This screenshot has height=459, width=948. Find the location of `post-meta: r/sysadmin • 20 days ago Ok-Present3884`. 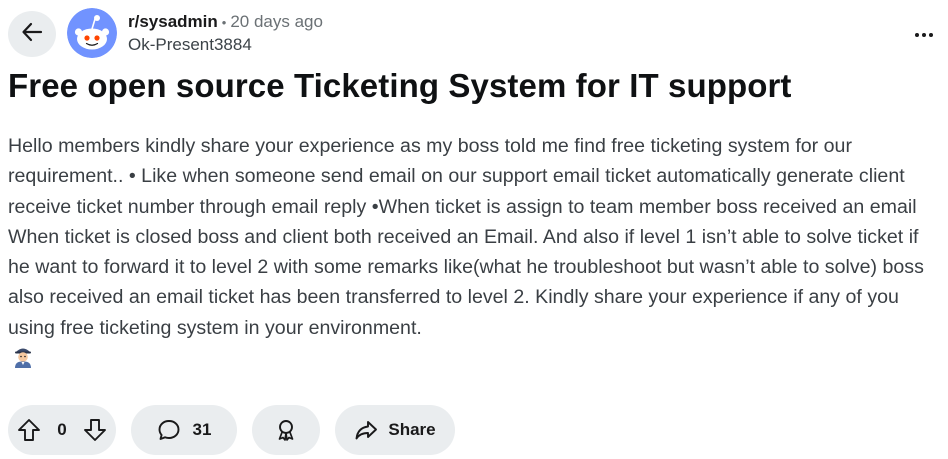

post-meta: r/sysadmin • 20 days ago Ok-Present3884 is located at coordinates (225, 33).